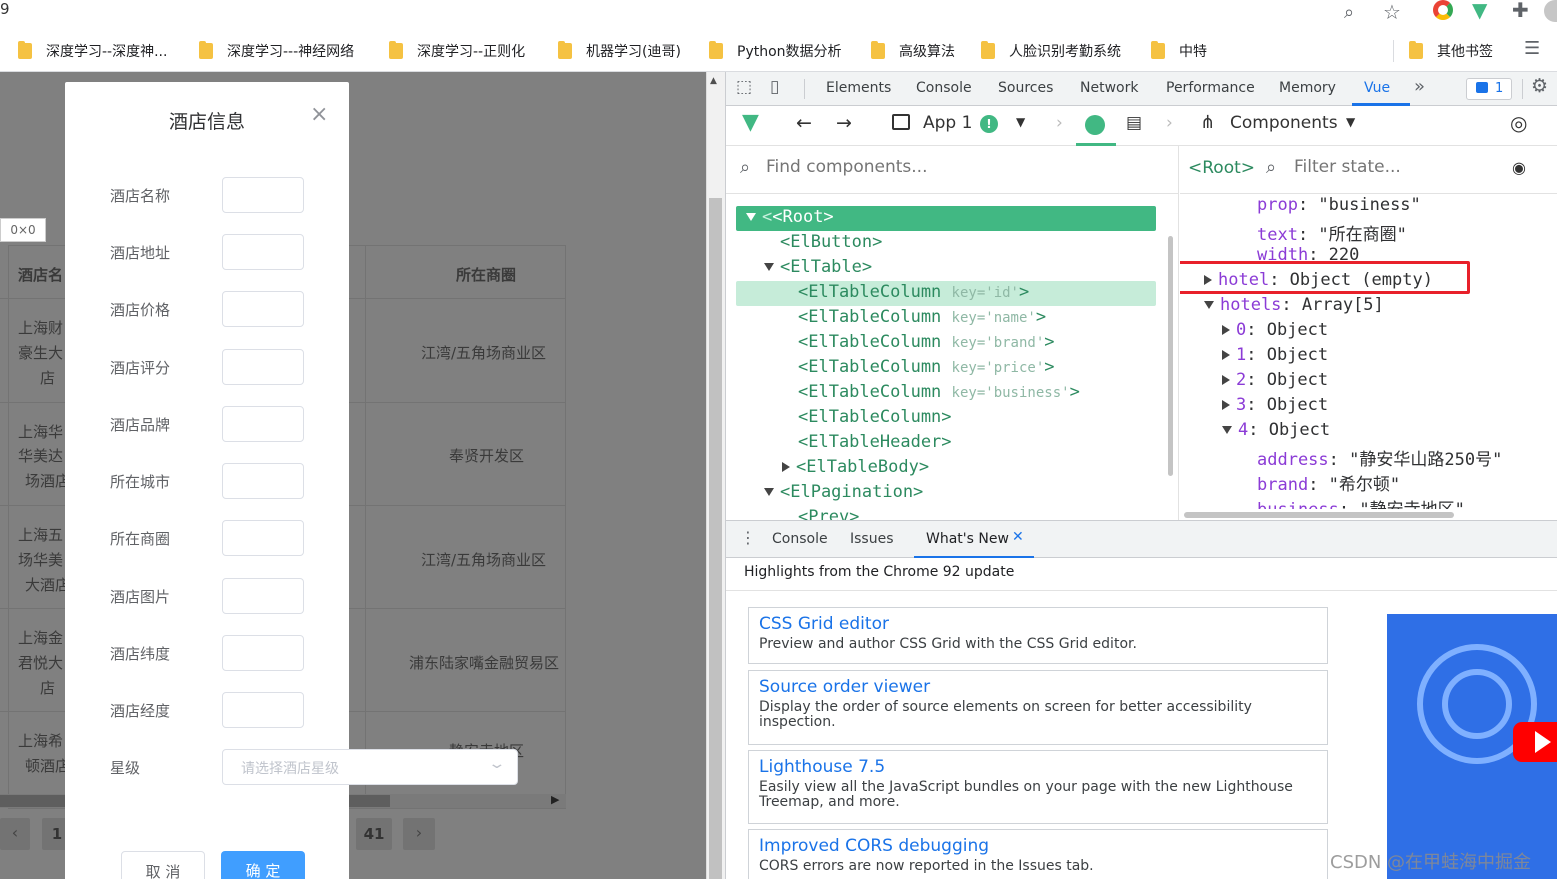  What do you see at coordinates (263, 309) in the screenshot?
I see `hotel-price-input` at bounding box center [263, 309].